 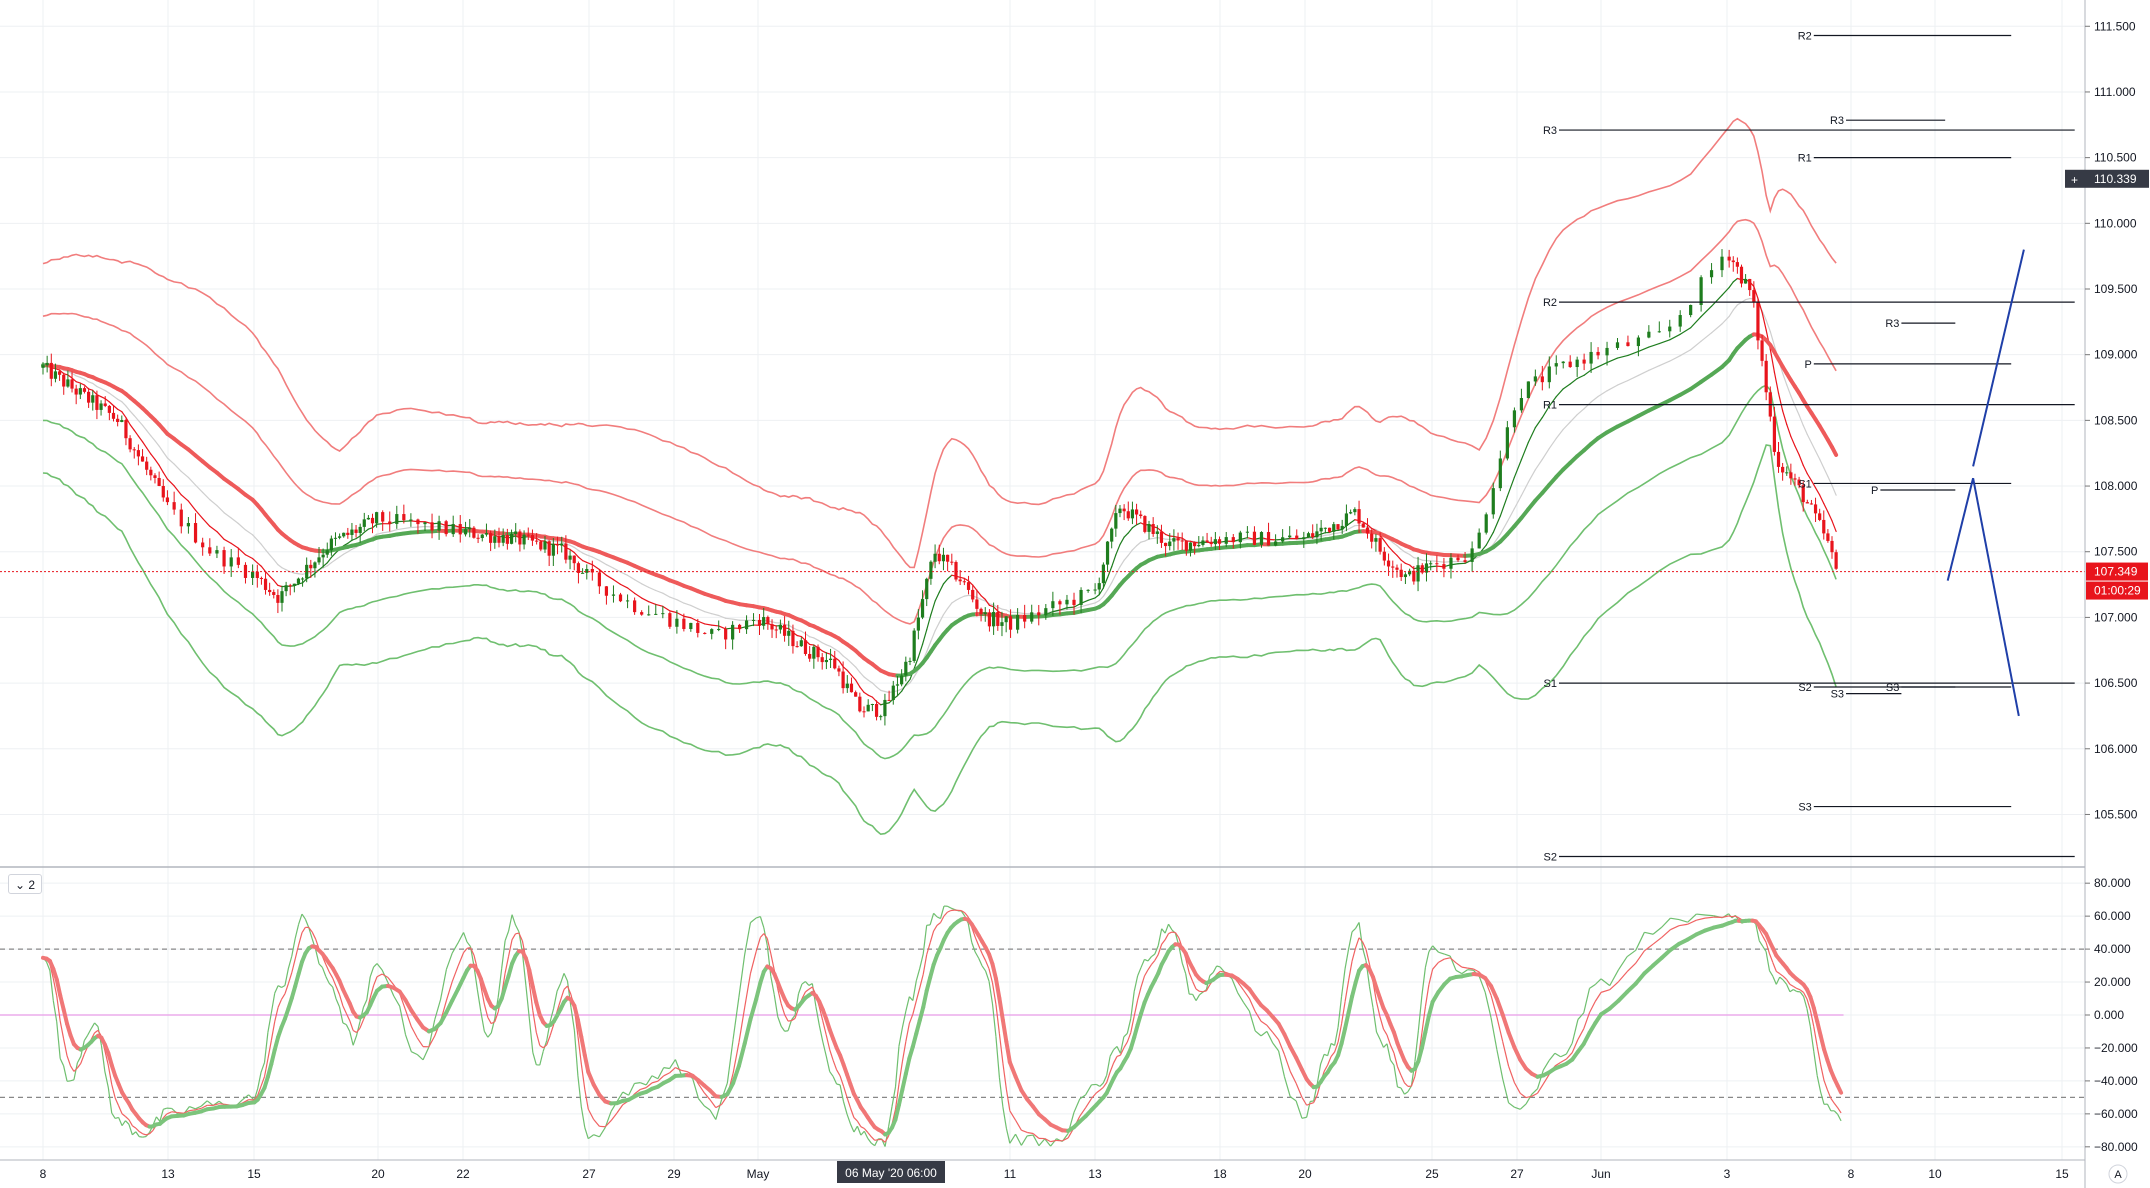 I want to click on crosshair-plus-icon: +, so click(x=2074, y=180).